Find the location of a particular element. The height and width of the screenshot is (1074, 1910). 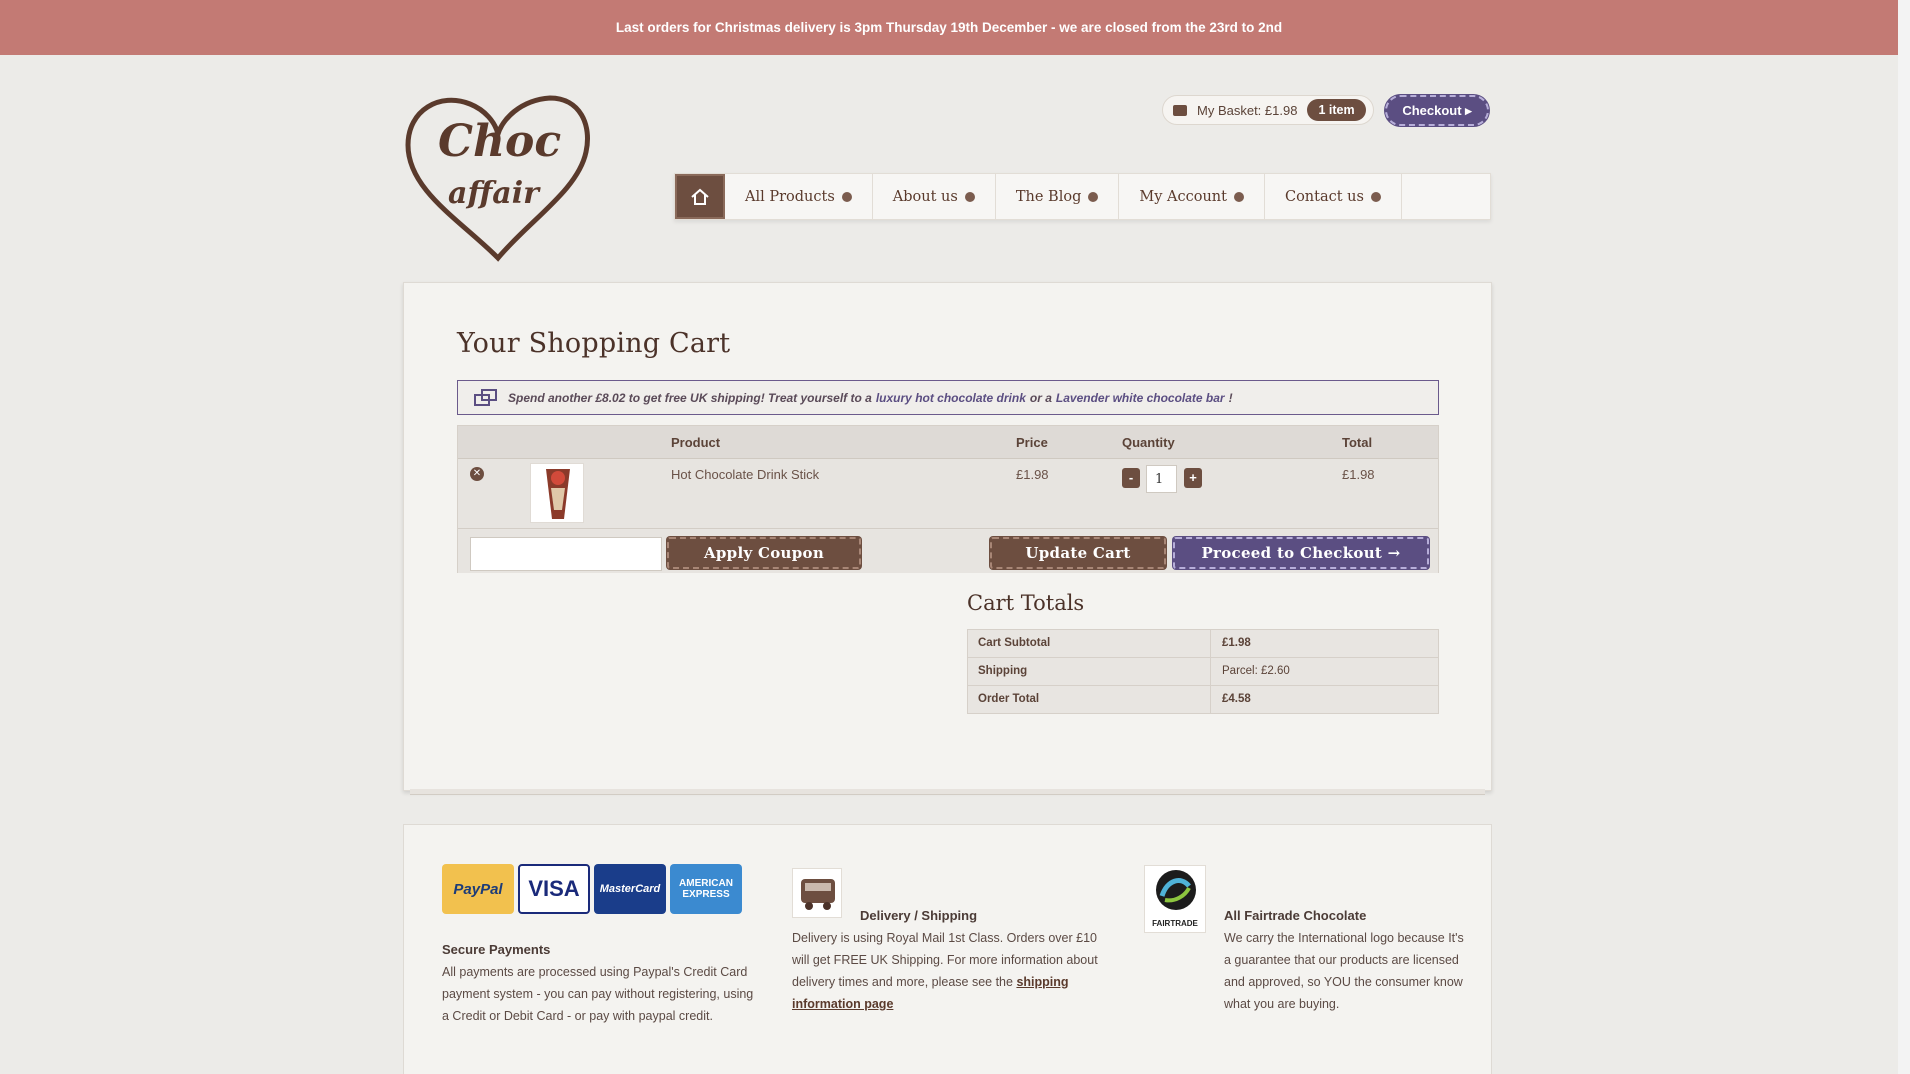

nav-label: My Account is located at coordinates (1183, 196).